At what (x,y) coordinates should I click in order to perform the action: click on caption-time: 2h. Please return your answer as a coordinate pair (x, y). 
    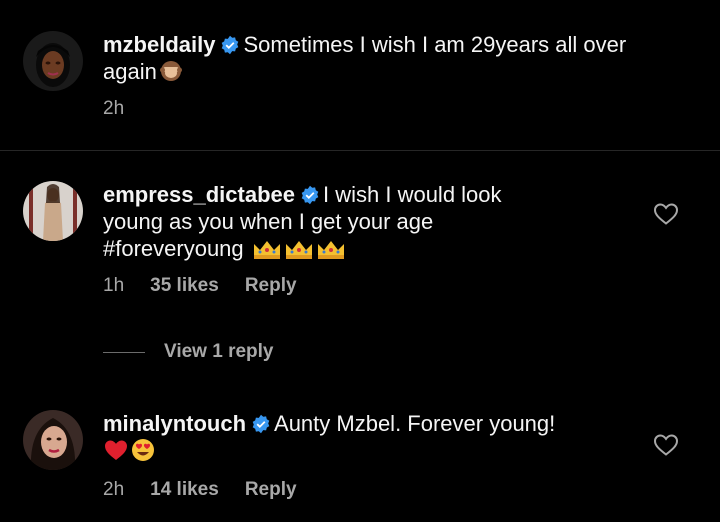
    Looking at the image, I should click on (114, 108).